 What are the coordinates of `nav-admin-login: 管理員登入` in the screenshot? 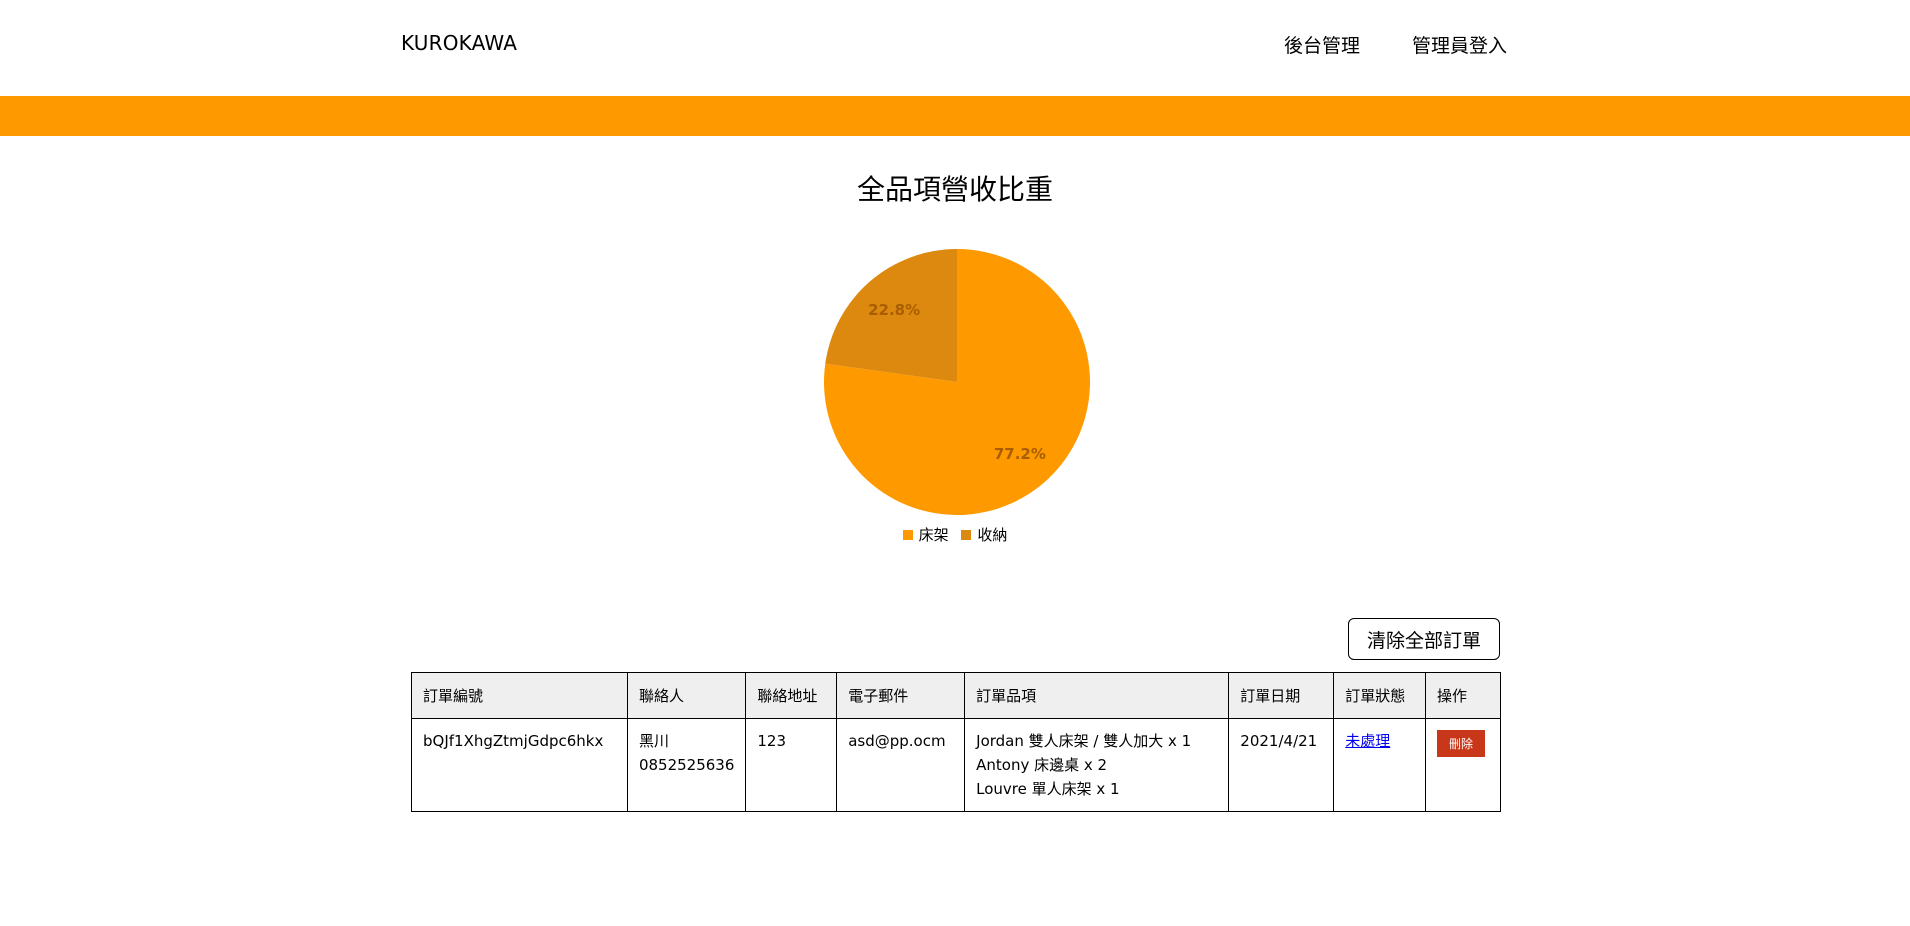 It's located at (1459, 44).